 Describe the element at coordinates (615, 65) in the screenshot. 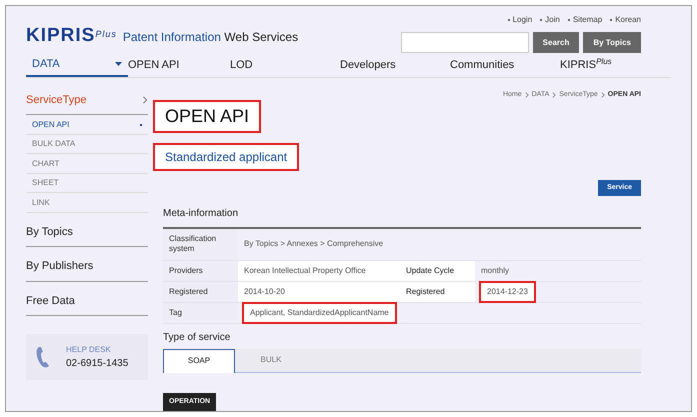

I see `nav-tab: KIPRIS$^{Plus}$` at that location.